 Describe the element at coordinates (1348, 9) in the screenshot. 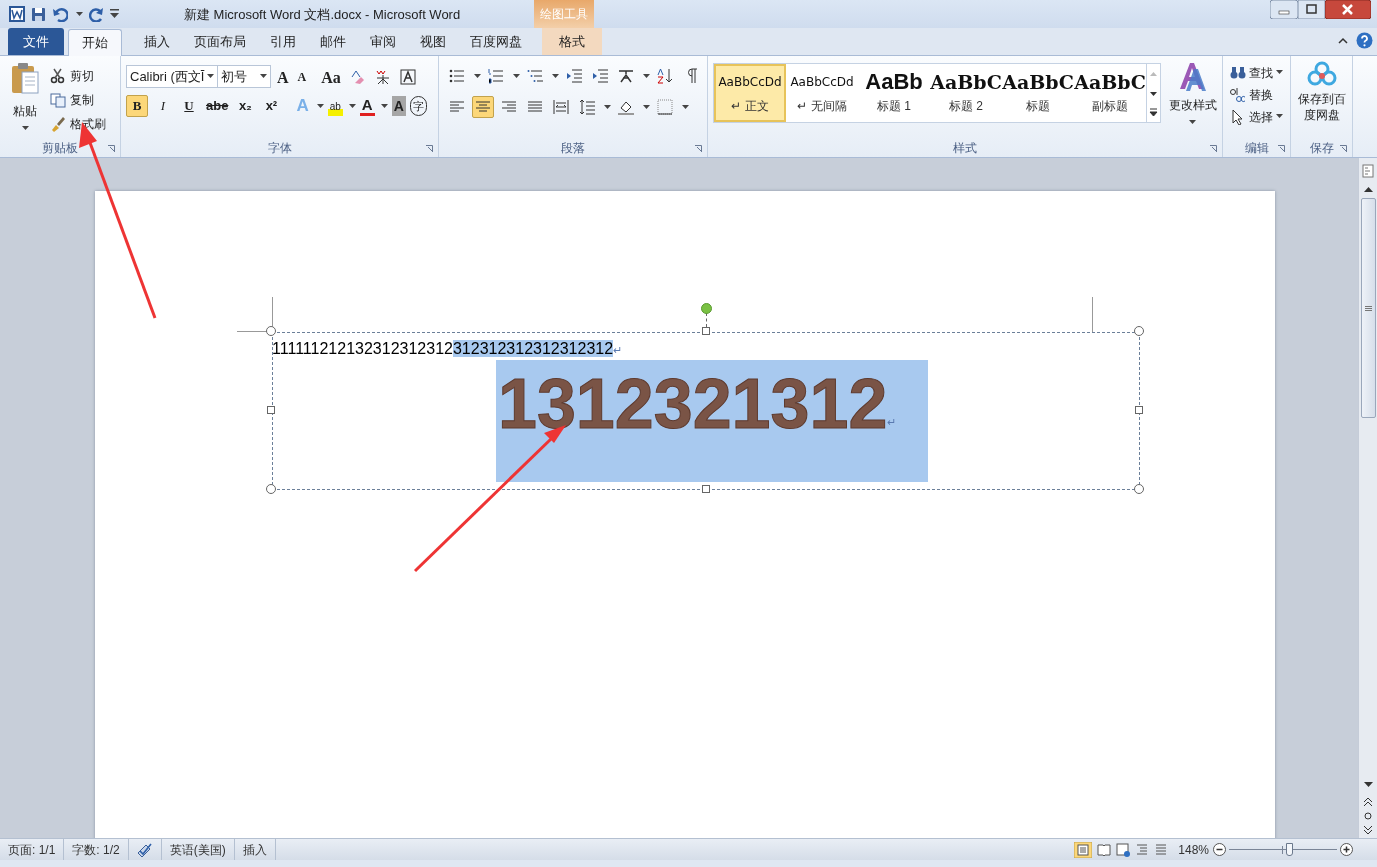

I see `close-button` at that location.